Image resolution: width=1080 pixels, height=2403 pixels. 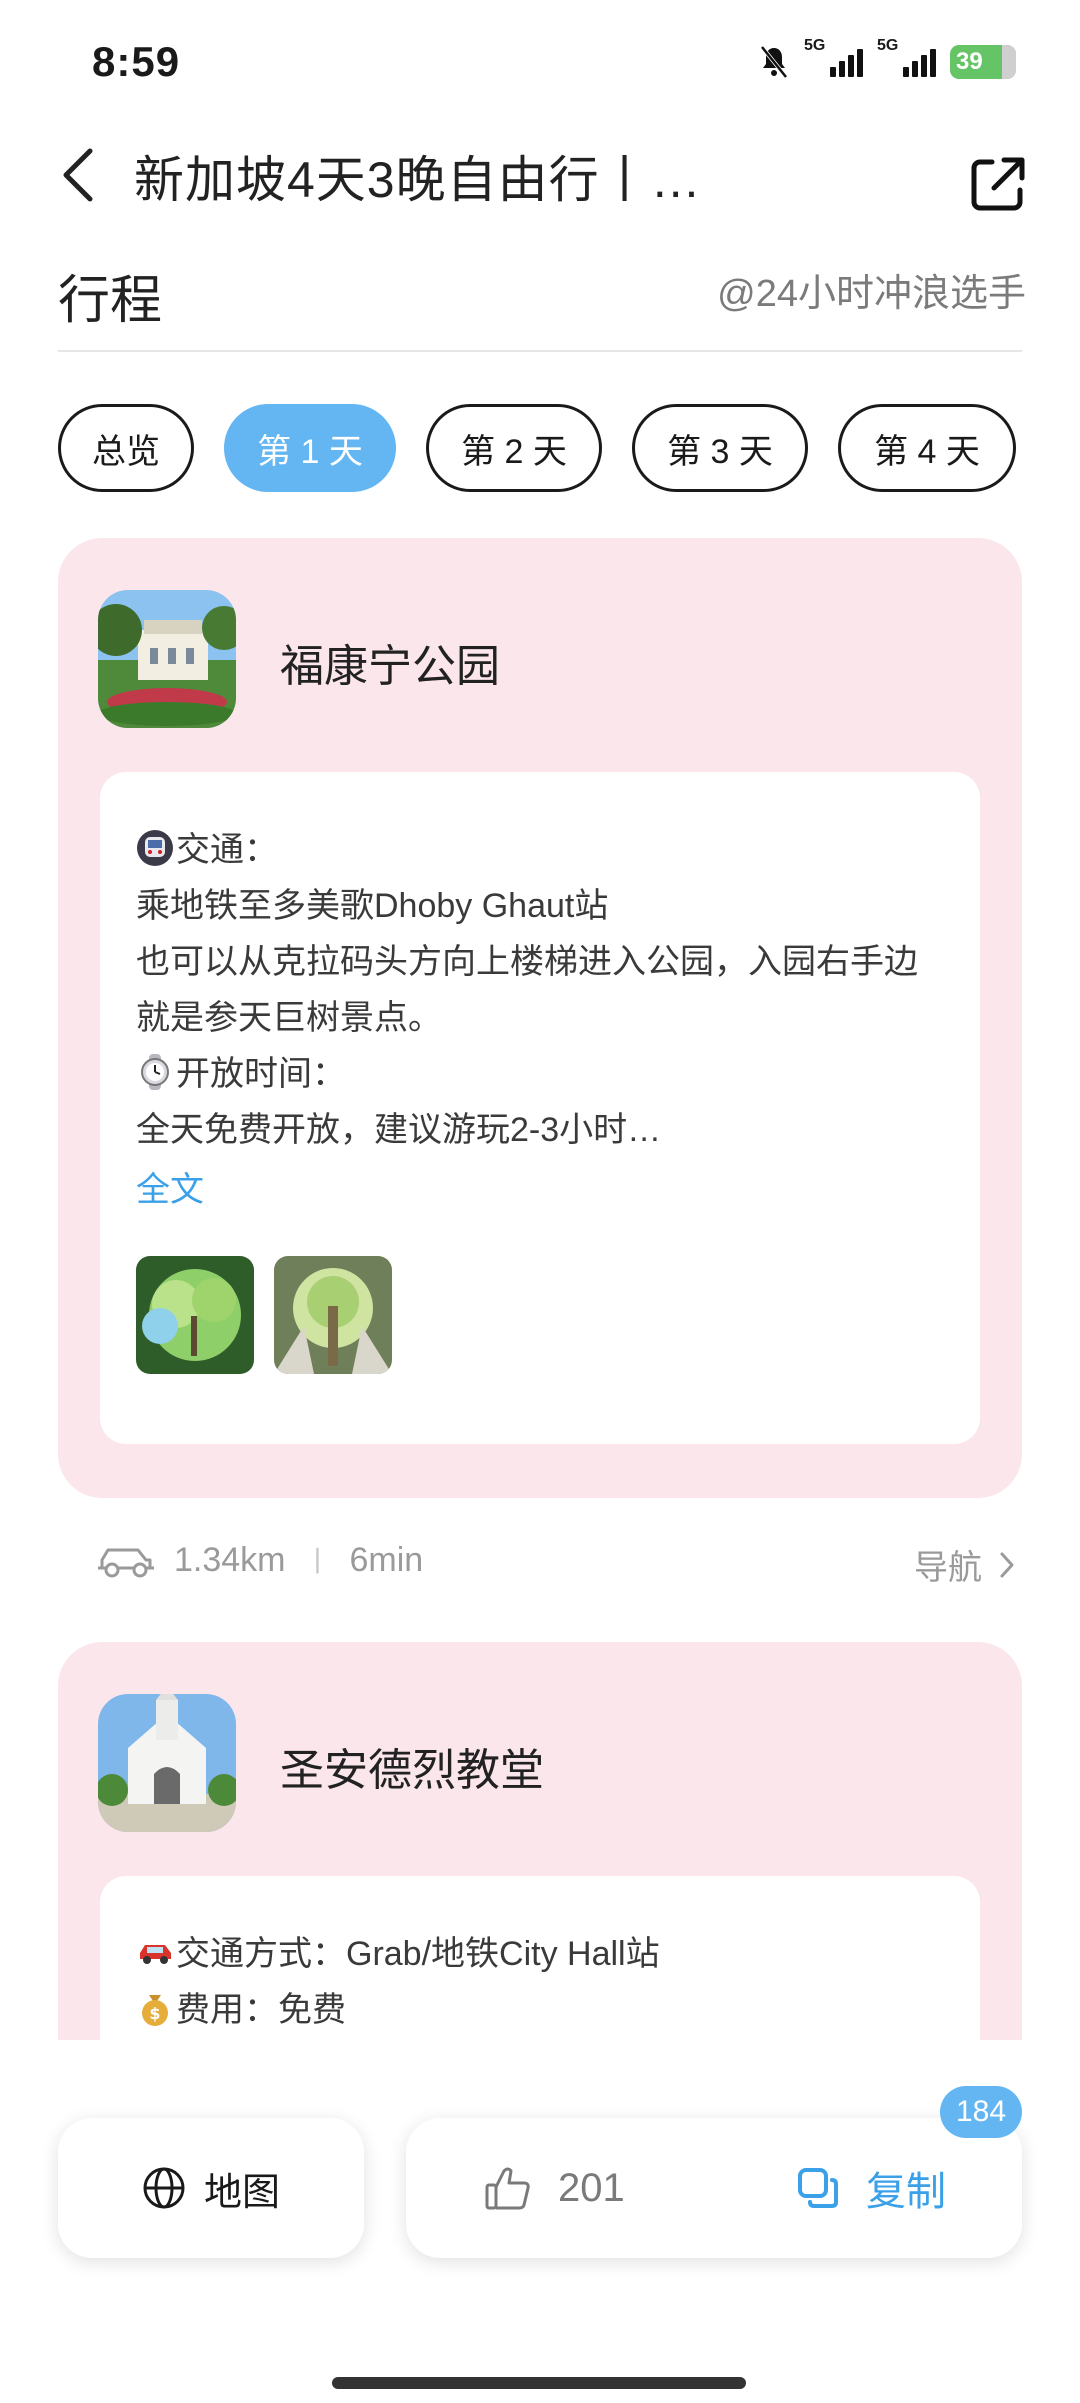 I want to click on detail-text: 费用：免费, so click(x=261, y=2010).